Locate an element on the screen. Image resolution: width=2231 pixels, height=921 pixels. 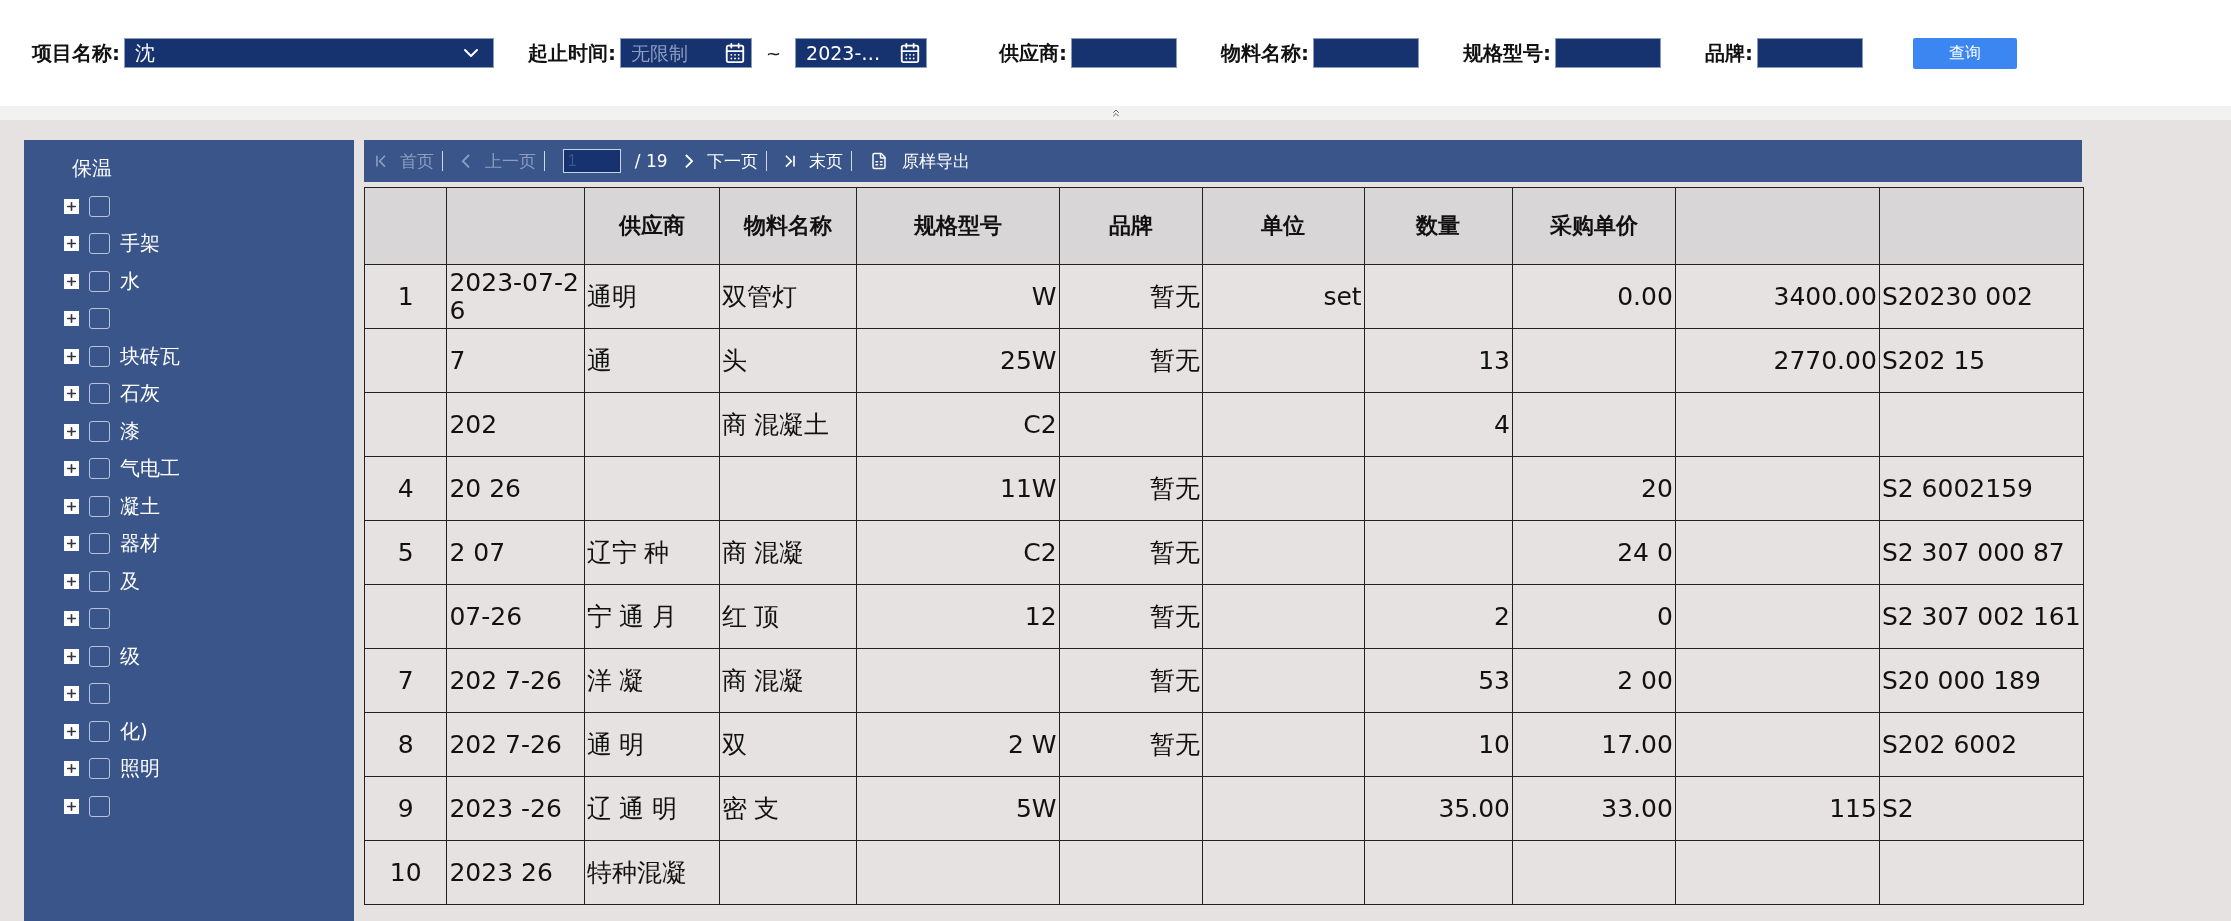
table-cell: 0.00 is located at coordinates (1594, 296).